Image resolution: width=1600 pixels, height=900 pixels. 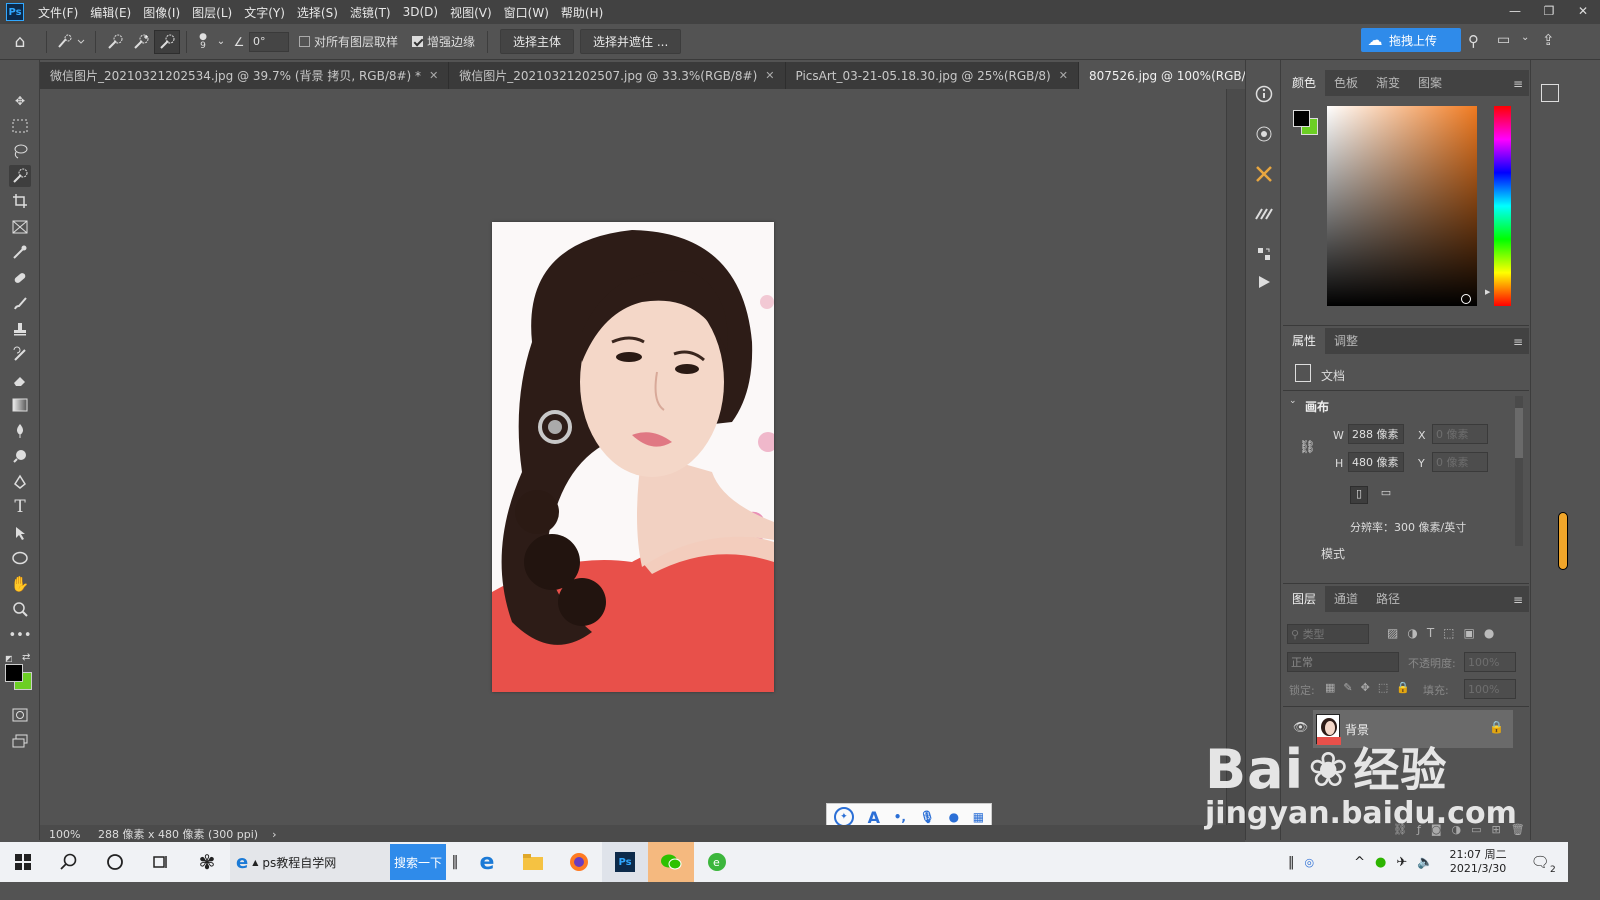 I want to click on portrait-orientation-icon: ▯, so click(x=1359, y=495).